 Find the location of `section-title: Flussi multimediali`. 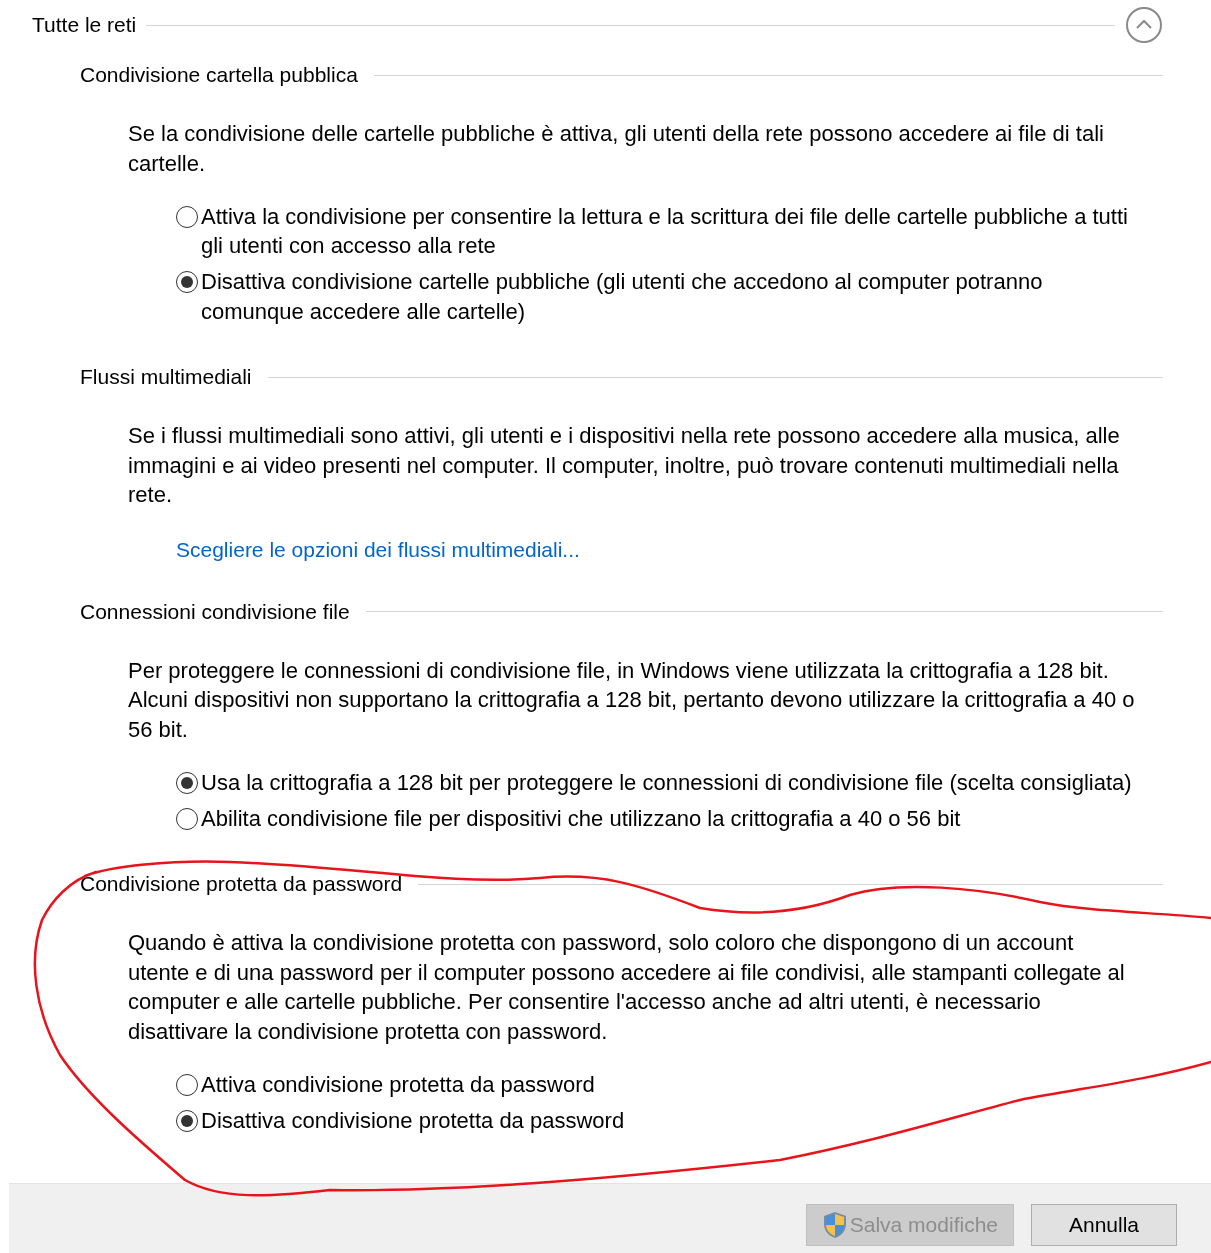

section-title: Flussi multimediali is located at coordinates (166, 377).